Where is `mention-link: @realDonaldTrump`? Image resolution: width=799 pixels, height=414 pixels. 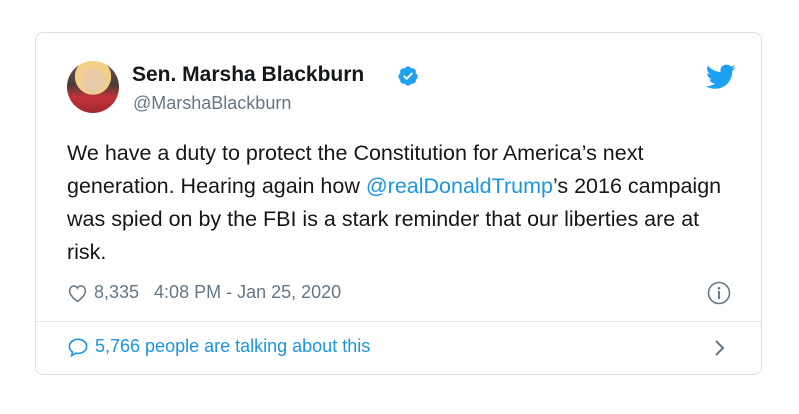 mention-link: @realDonaldTrump is located at coordinates (459, 186).